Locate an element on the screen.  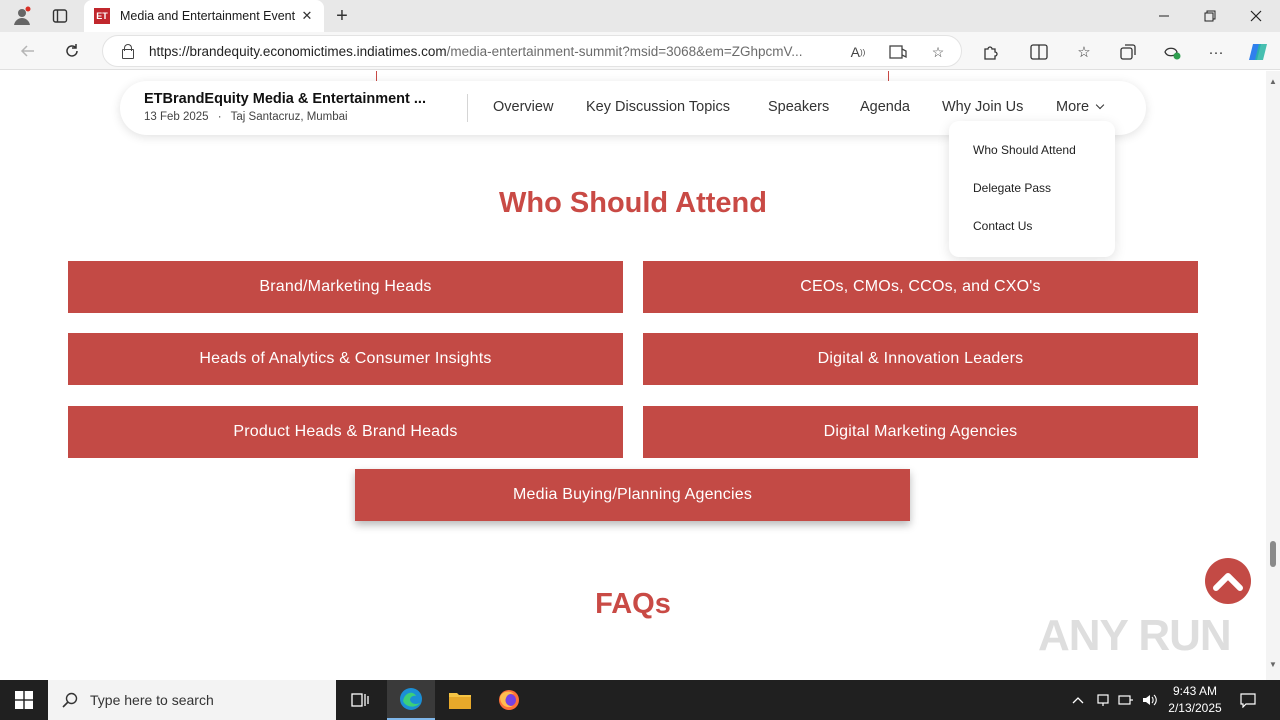
ethernet-icon is located at coordinates (1126, 700).